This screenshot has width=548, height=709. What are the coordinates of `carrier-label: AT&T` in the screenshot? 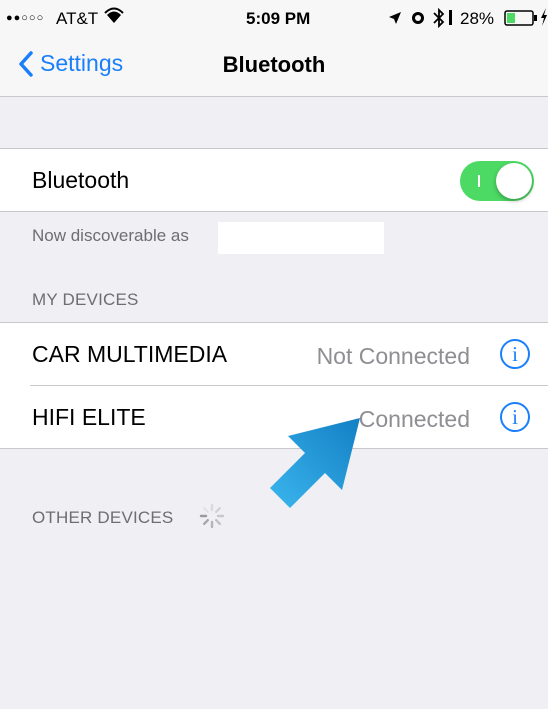 It's located at (77, 18).